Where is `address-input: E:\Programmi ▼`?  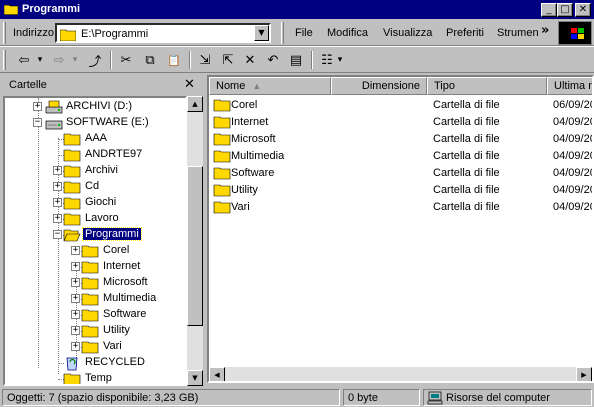 address-input: E:\Programmi ▼ is located at coordinates (163, 33).